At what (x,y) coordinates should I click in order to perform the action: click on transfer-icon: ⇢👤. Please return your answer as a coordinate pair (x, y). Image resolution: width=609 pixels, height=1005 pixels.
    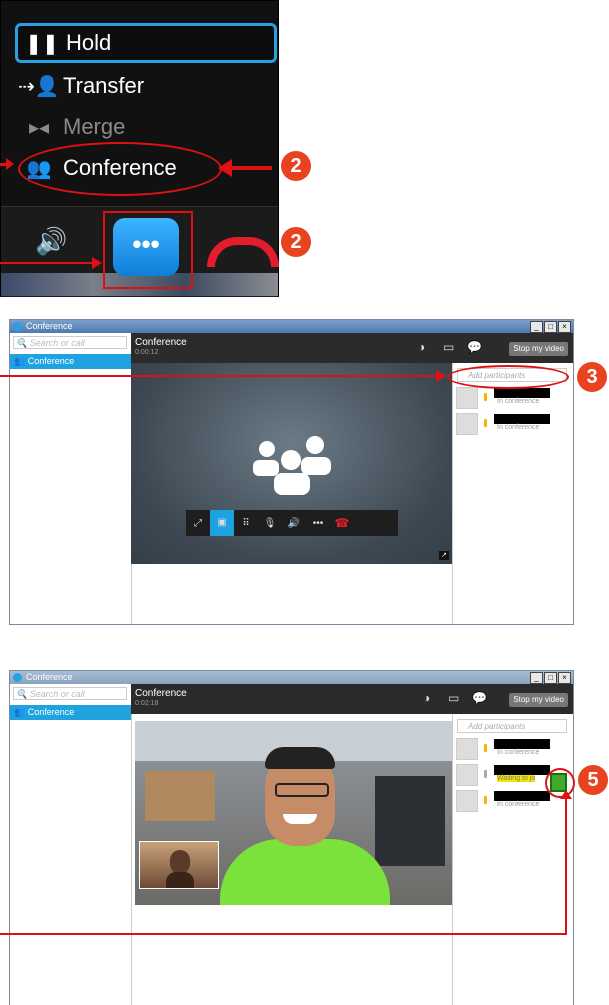
    Looking at the image, I should click on (39, 86).